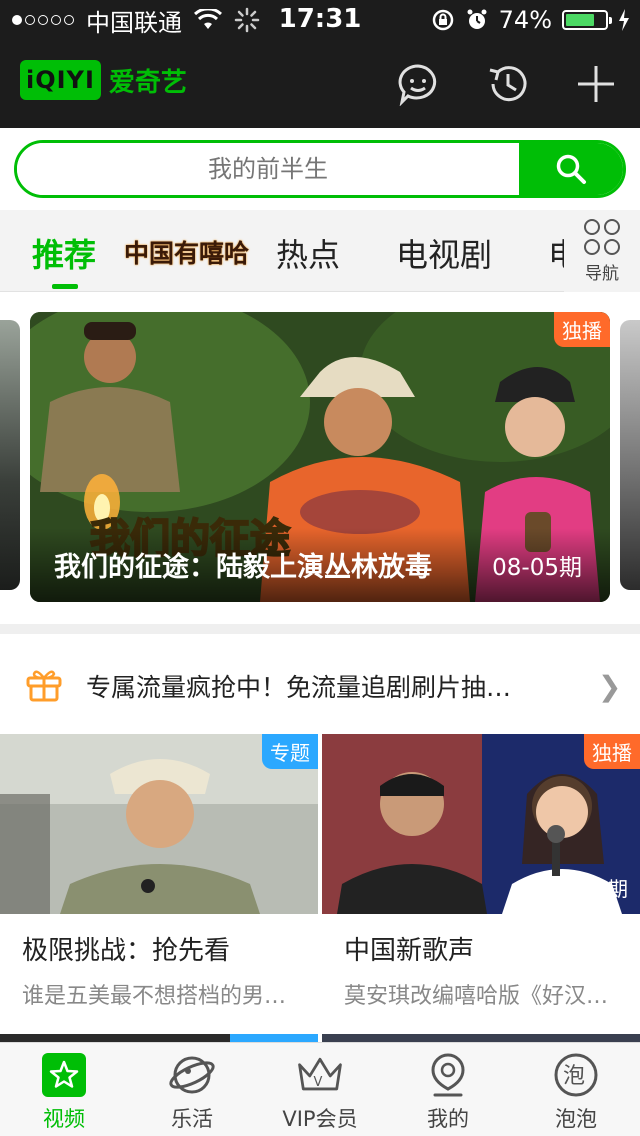 This screenshot has height=1136, width=640. What do you see at coordinates (318, 1082) in the screenshot?
I see `svg-text: V` at bounding box center [318, 1082].